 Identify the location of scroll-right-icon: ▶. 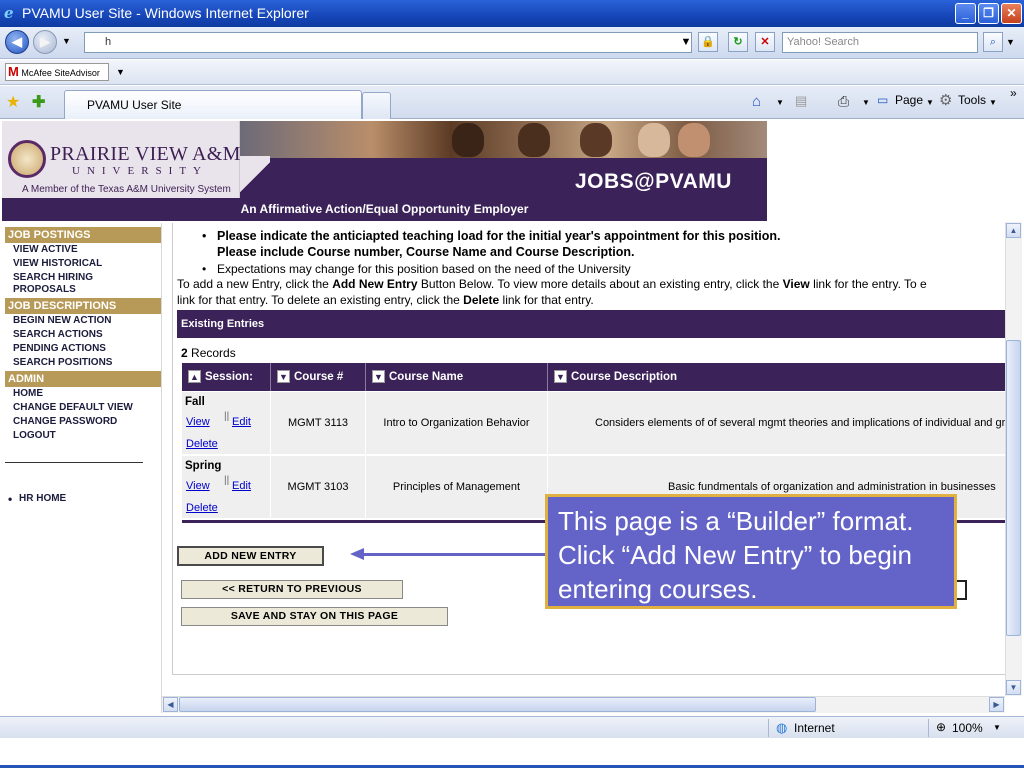
(996, 704).